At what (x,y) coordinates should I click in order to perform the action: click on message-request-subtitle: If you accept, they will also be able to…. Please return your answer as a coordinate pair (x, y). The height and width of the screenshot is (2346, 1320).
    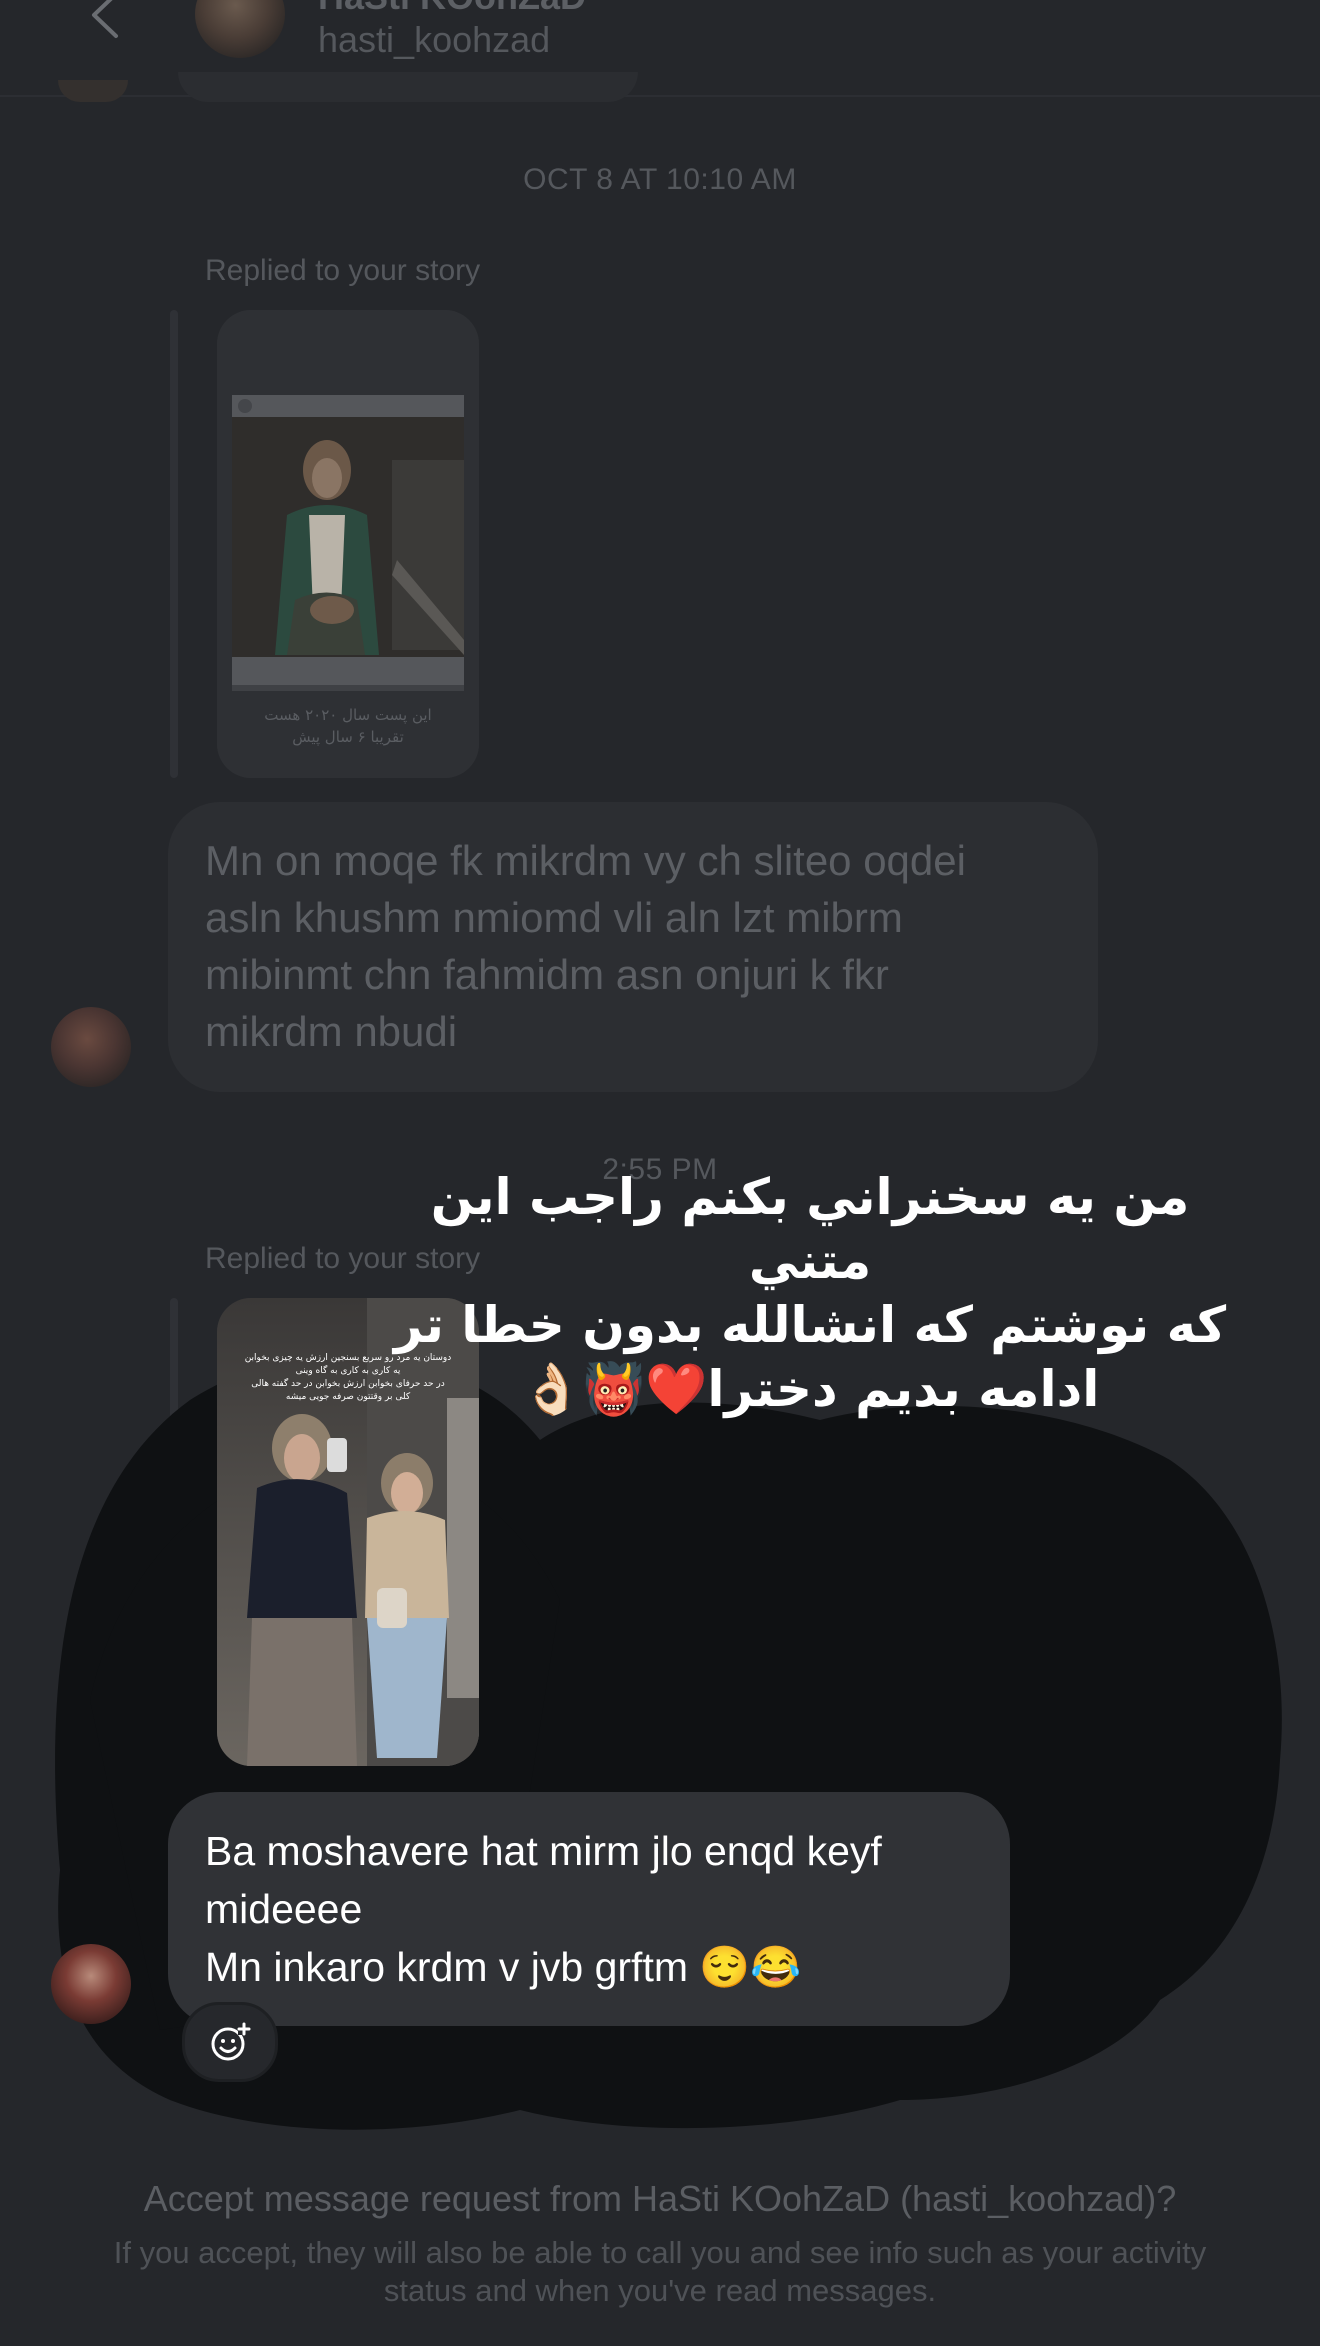
    Looking at the image, I should click on (660, 2271).